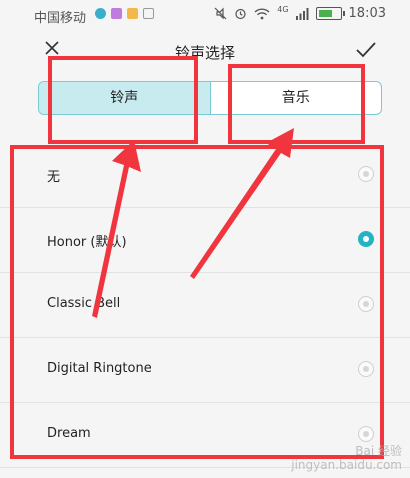 This screenshot has width=410, height=478. What do you see at coordinates (123, 100) in the screenshot?
I see `annotation-box-ringtone-tab` at bounding box center [123, 100].